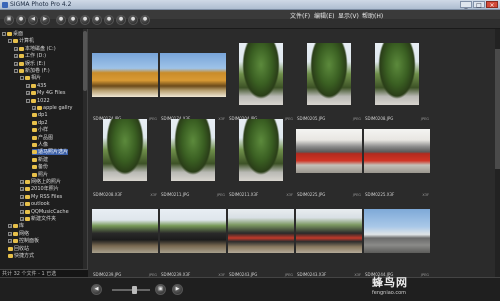 This screenshot has height=301, width=500. What do you see at coordinates (21, 256) in the screenshot?
I see `folder-tree-item: 快捷方式` at bounding box center [21, 256].